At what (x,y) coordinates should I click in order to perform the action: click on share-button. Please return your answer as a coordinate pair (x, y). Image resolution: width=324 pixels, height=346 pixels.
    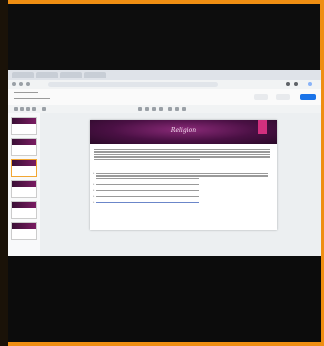
    Looking at the image, I should click on (308, 97).